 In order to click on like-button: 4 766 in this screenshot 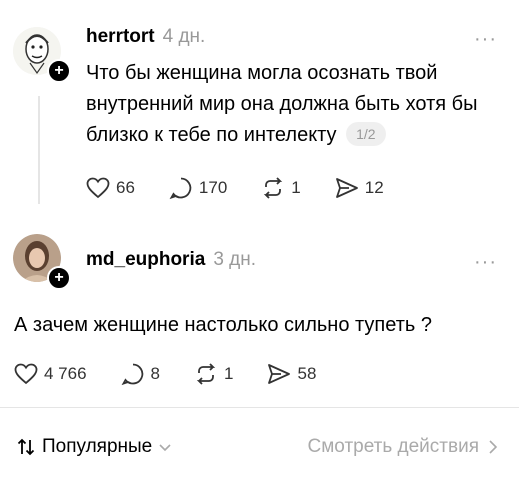, I will do `click(50, 374)`.